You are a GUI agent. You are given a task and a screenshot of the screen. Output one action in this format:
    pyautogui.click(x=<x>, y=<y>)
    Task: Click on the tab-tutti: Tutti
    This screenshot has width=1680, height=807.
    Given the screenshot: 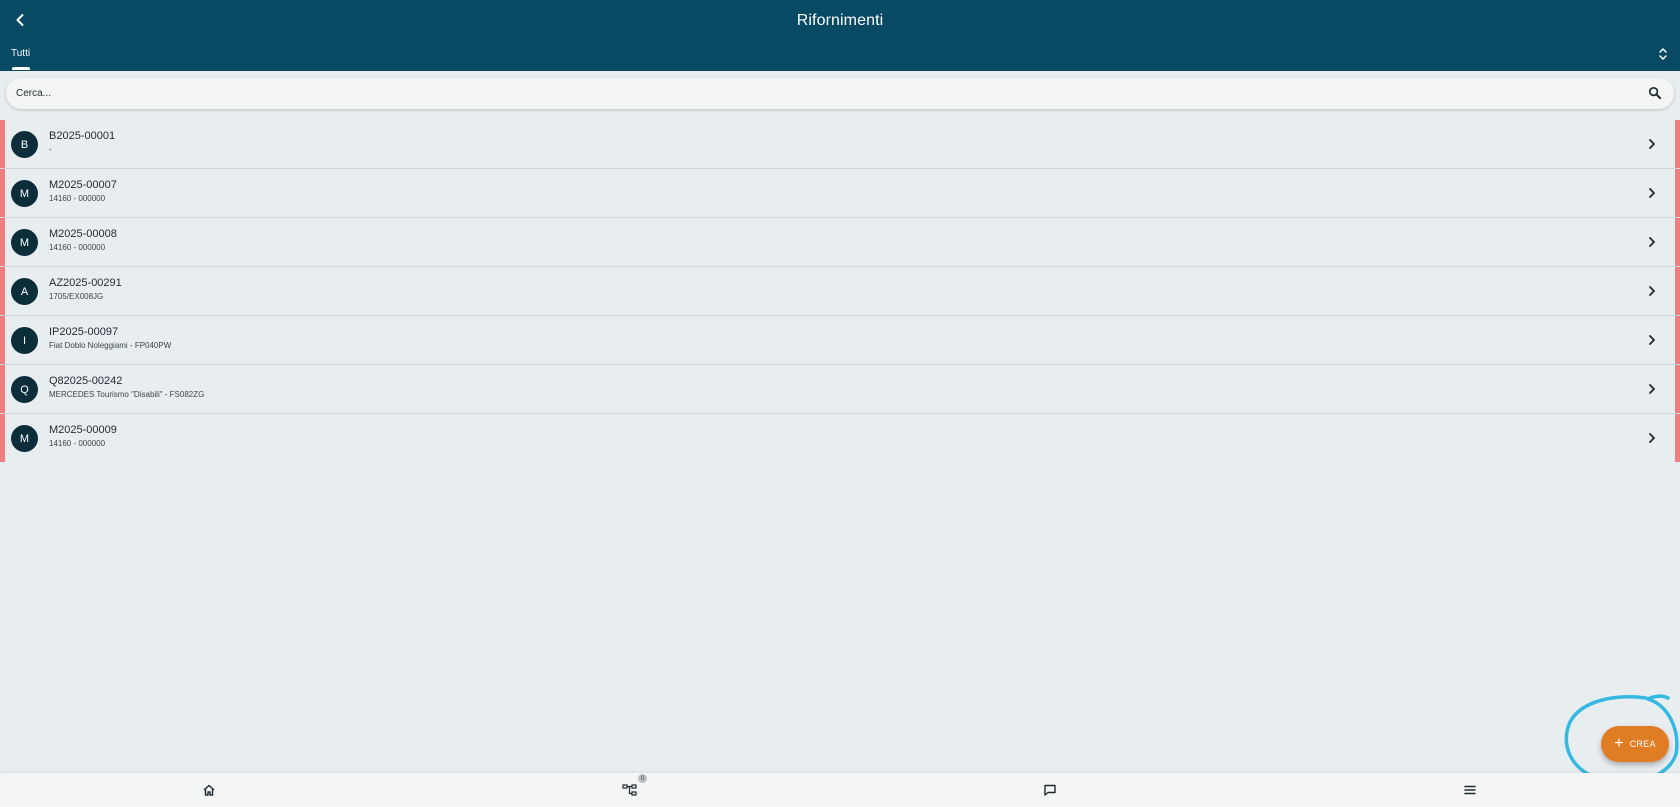 What is the action you would take?
    pyautogui.click(x=20, y=54)
    